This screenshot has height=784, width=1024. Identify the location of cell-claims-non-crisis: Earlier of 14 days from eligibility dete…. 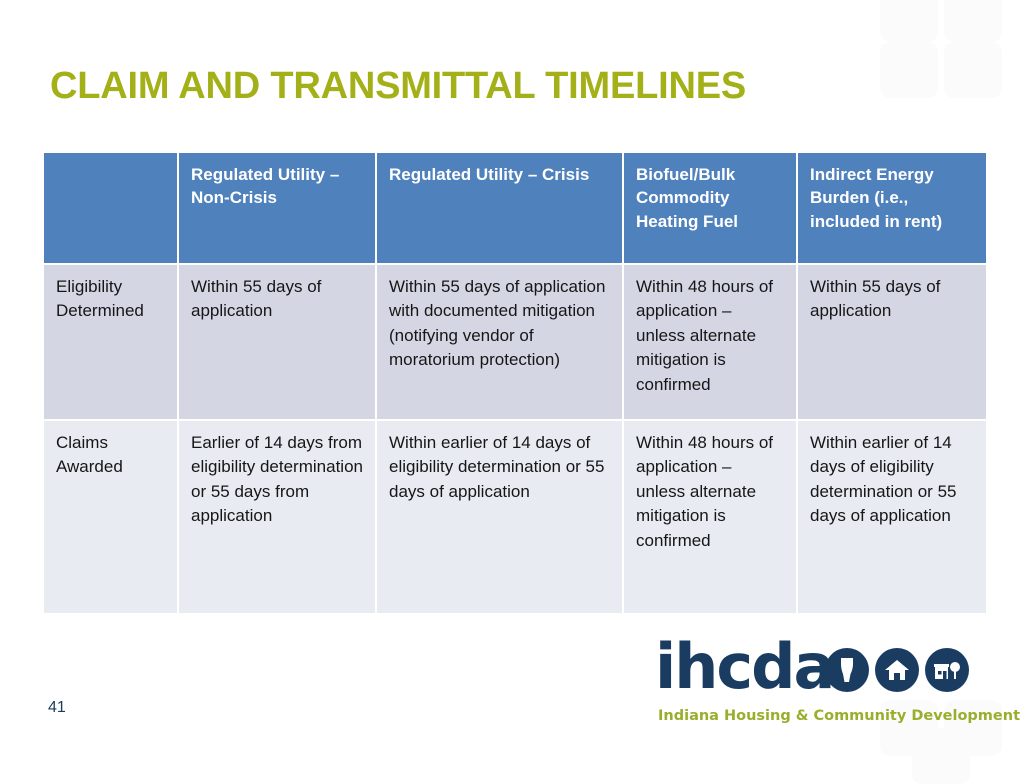
(277, 517).